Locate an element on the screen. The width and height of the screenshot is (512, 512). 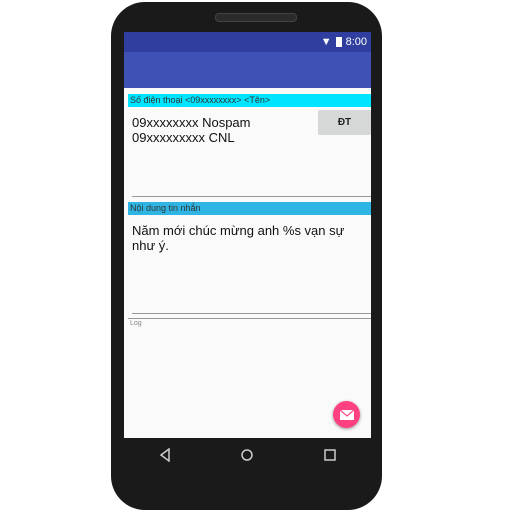
app-bar is located at coordinates (247, 70).